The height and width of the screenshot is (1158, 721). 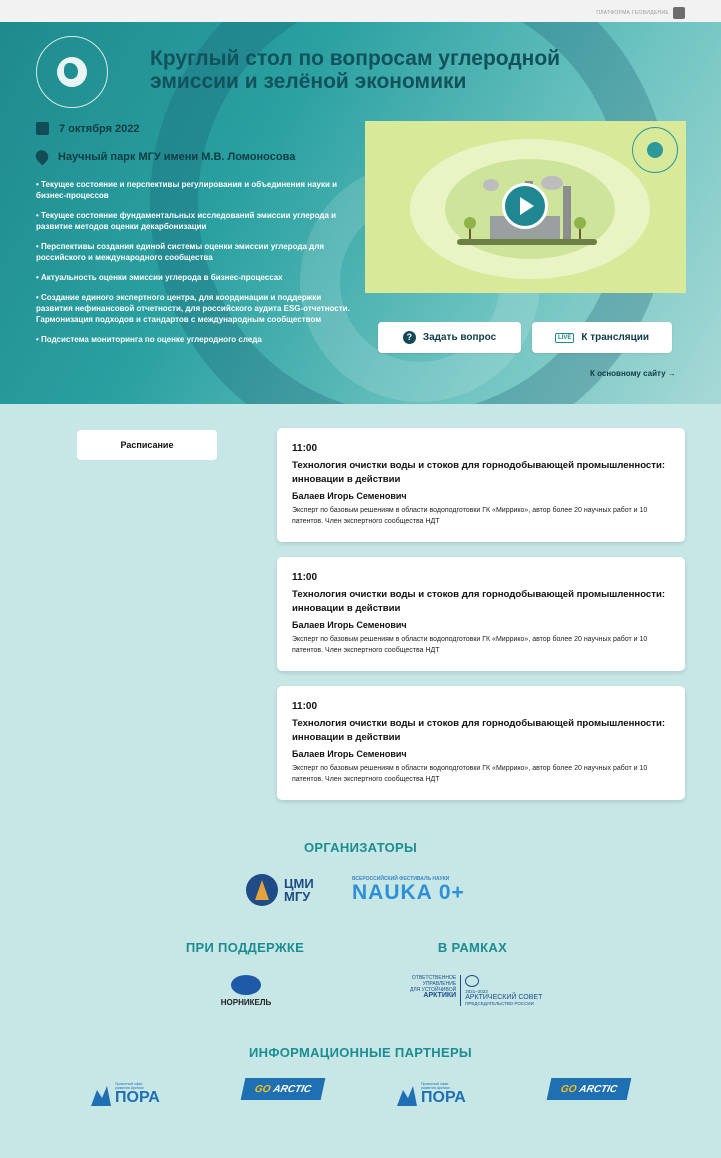 I want to click on ask-question-button: ? Задать вопрос, so click(x=449, y=337).